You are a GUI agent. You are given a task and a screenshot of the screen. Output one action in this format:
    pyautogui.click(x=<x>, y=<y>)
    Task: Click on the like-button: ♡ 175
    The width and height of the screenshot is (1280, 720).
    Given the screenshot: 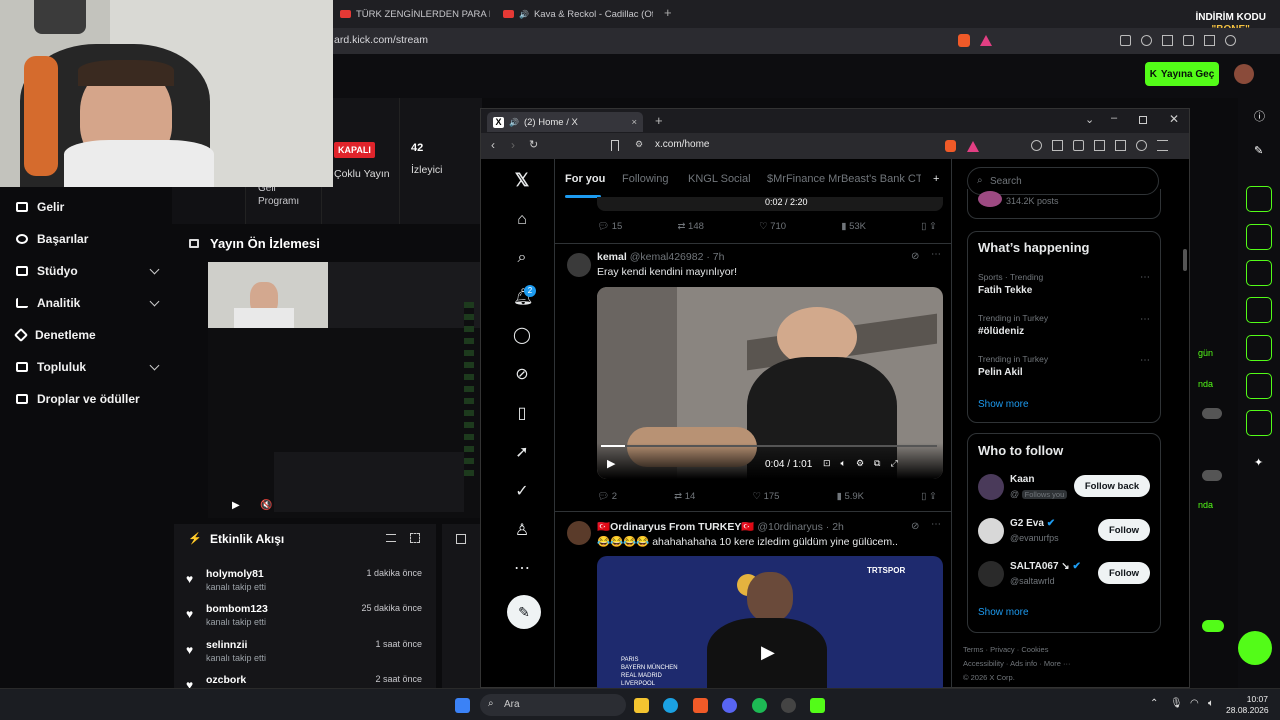 What is the action you would take?
    pyautogui.click(x=765, y=496)
    